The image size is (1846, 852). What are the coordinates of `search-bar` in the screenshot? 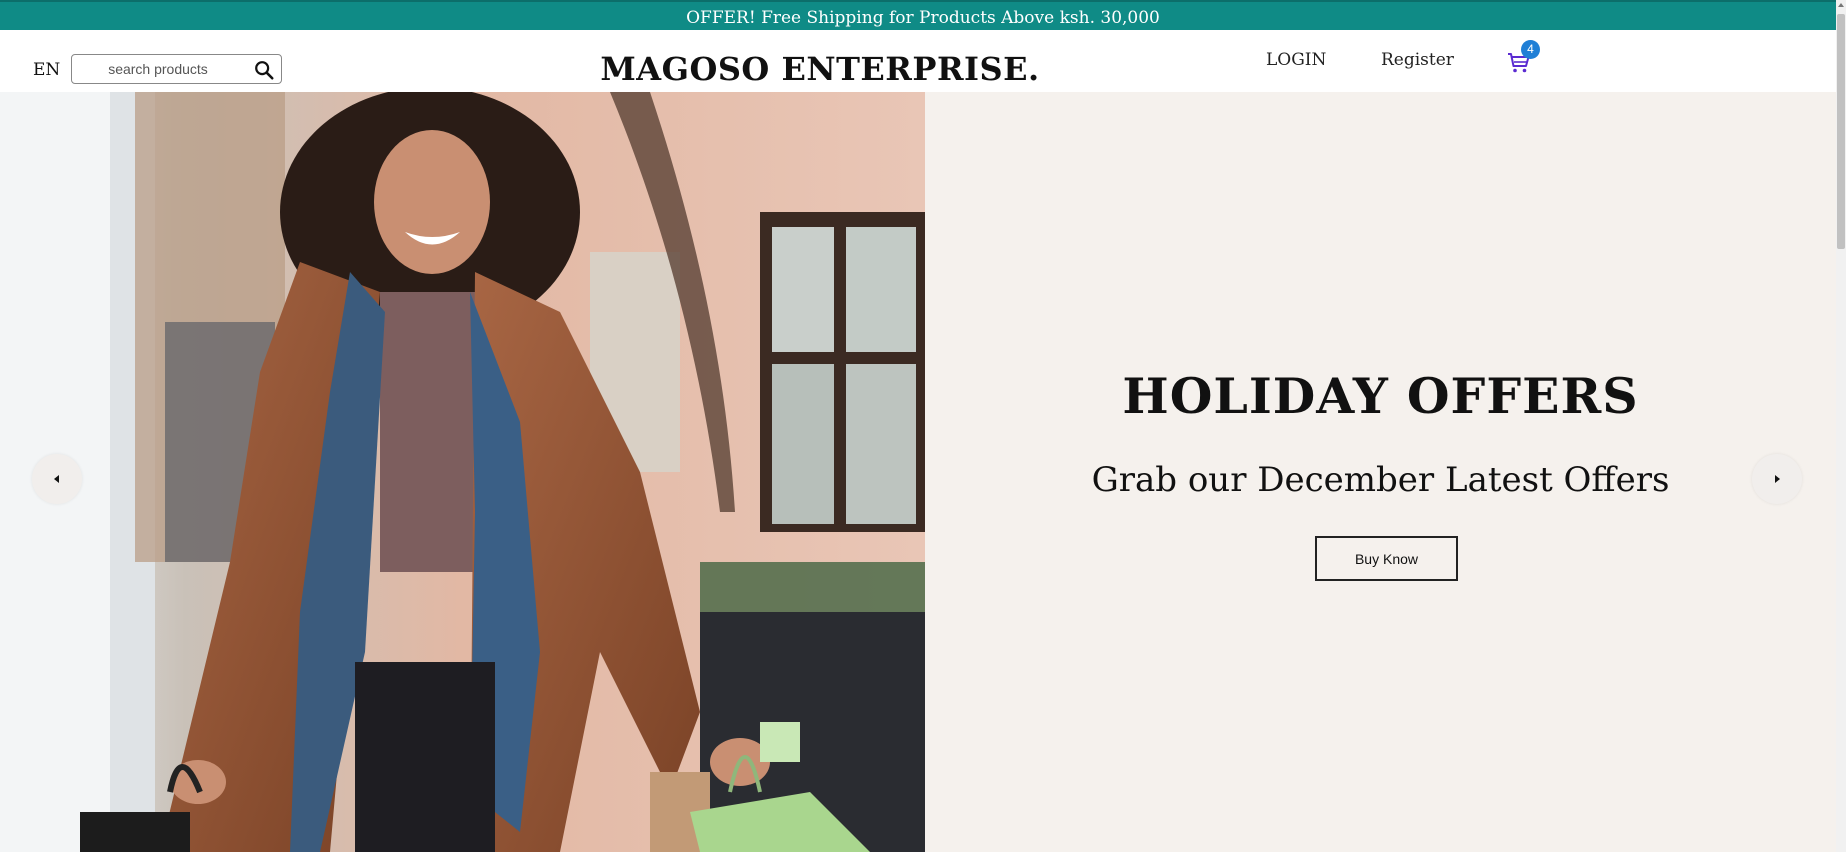 It's located at (176, 69).